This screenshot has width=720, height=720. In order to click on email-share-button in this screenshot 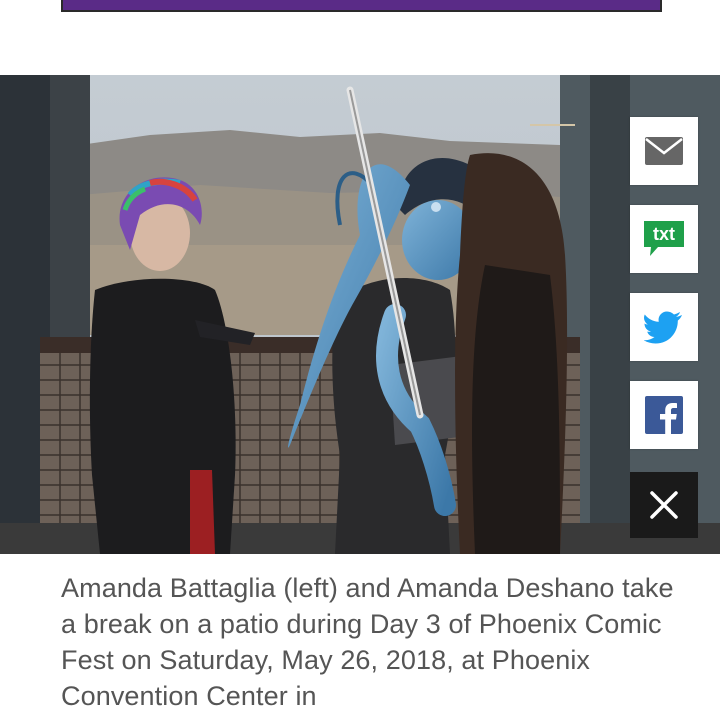, I will do `click(664, 151)`.